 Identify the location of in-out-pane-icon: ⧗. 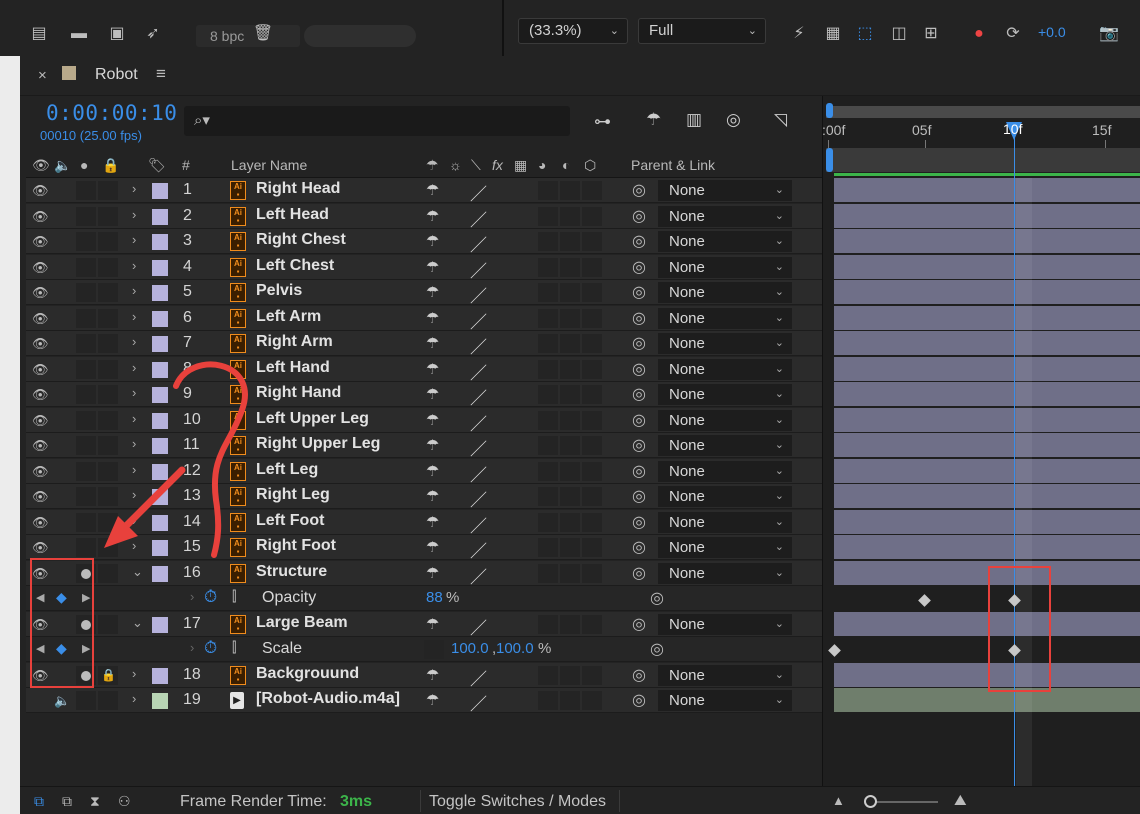
(95, 801).